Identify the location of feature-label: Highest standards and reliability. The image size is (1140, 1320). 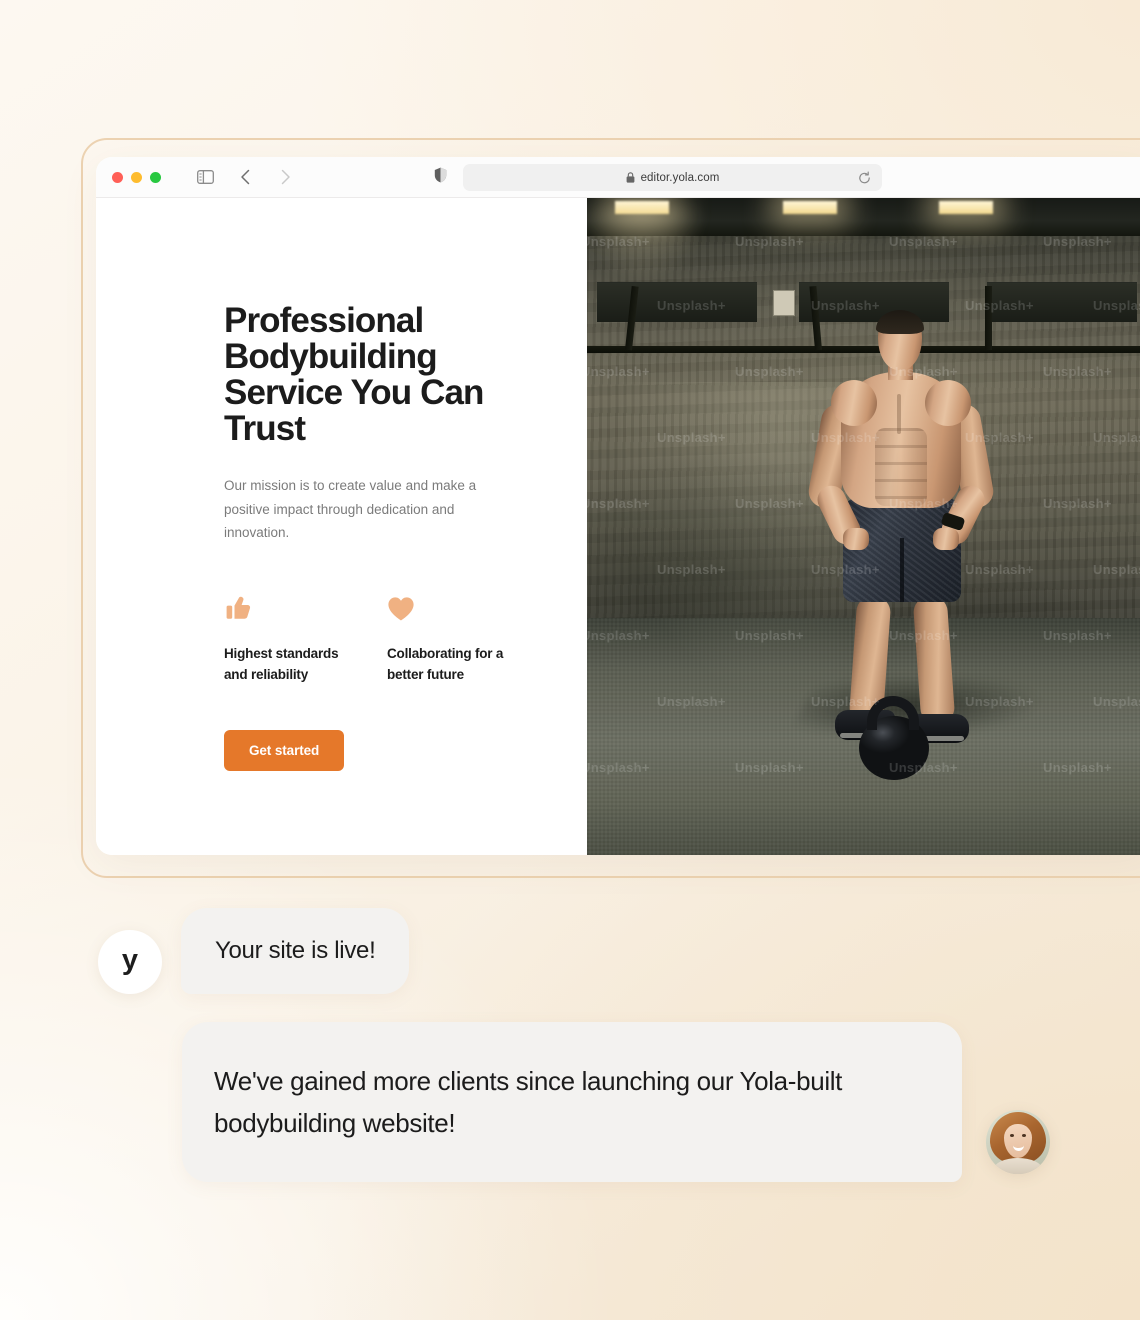
(281, 664).